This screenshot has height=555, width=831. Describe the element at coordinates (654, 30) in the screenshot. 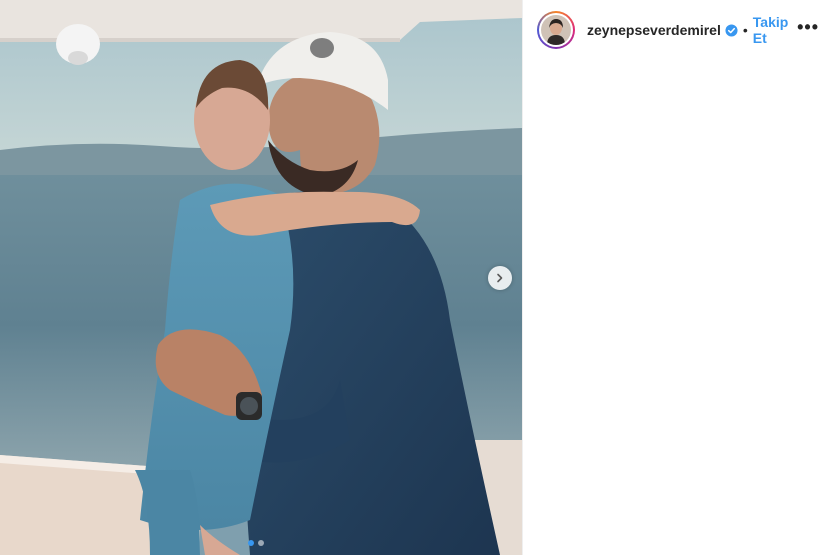

I see `username-link: zeynepseverdemirel` at that location.